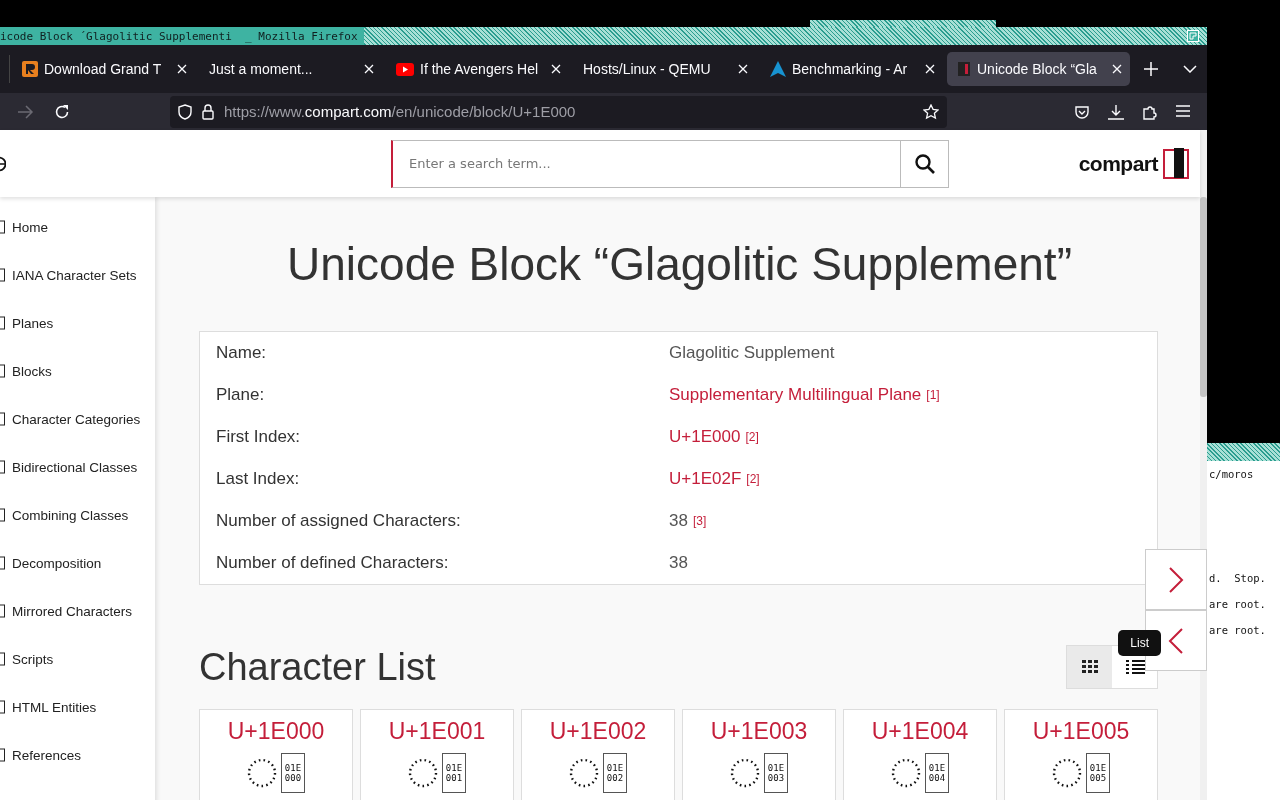 The image size is (1280, 800). What do you see at coordinates (795, 395) in the screenshot?
I see `property-link: Supplementary Multilingual Plane` at bounding box center [795, 395].